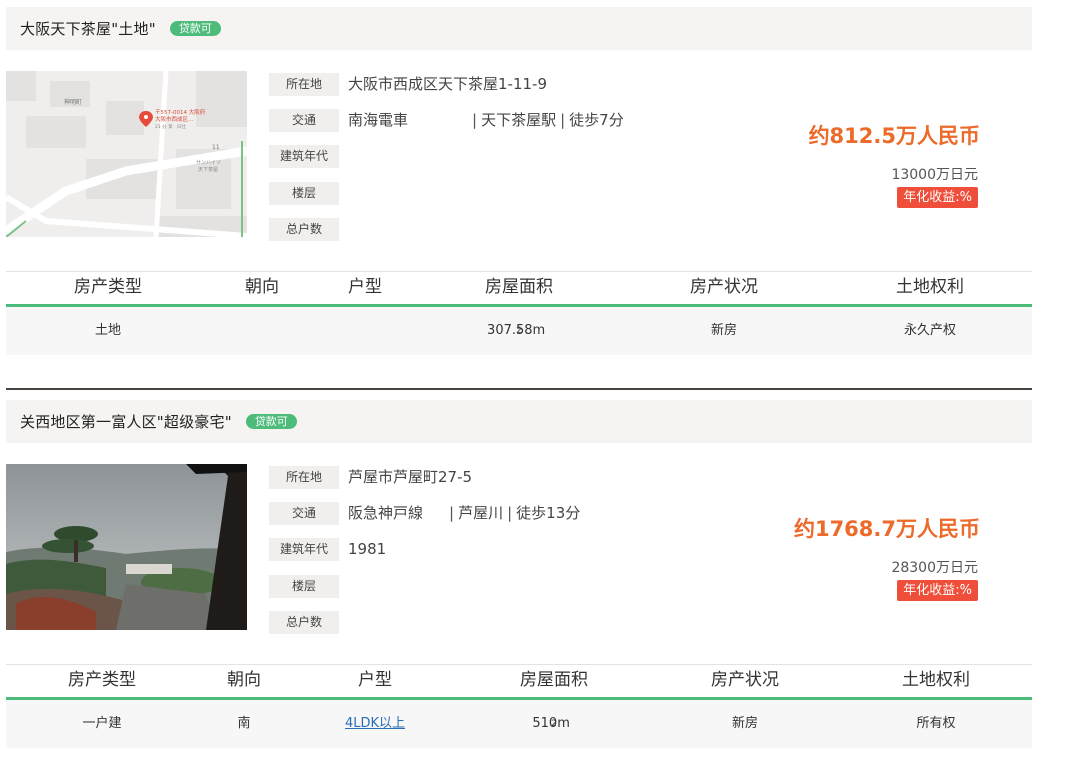 This screenshot has height=767, width=1080. I want to click on spec-value: 南海電車 | 天下茶屋駅 | 徒歩7分, so click(486, 120).